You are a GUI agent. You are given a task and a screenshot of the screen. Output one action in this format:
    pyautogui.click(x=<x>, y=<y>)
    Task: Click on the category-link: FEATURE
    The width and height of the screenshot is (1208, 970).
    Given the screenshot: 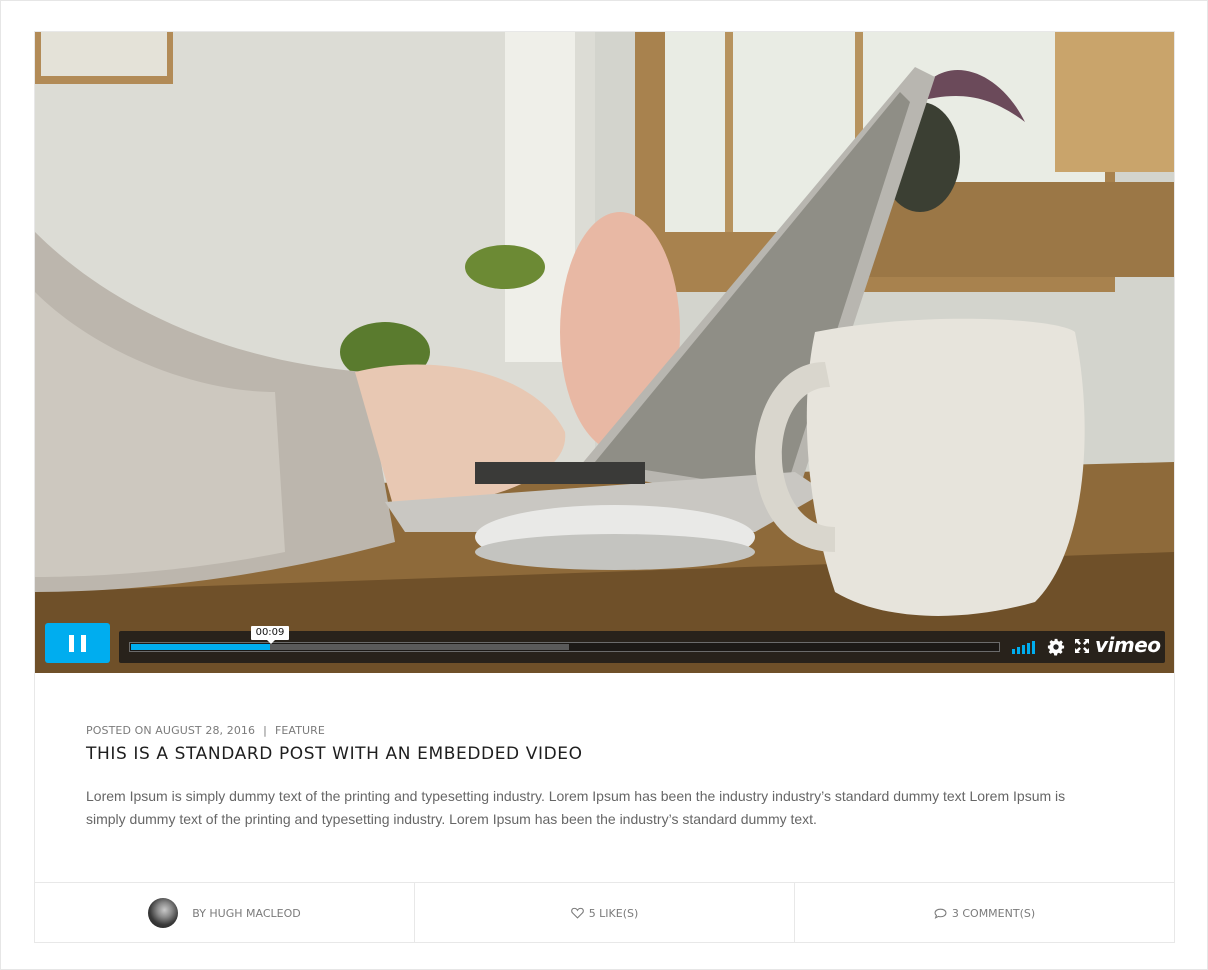 What is the action you would take?
    pyautogui.click(x=300, y=730)
    